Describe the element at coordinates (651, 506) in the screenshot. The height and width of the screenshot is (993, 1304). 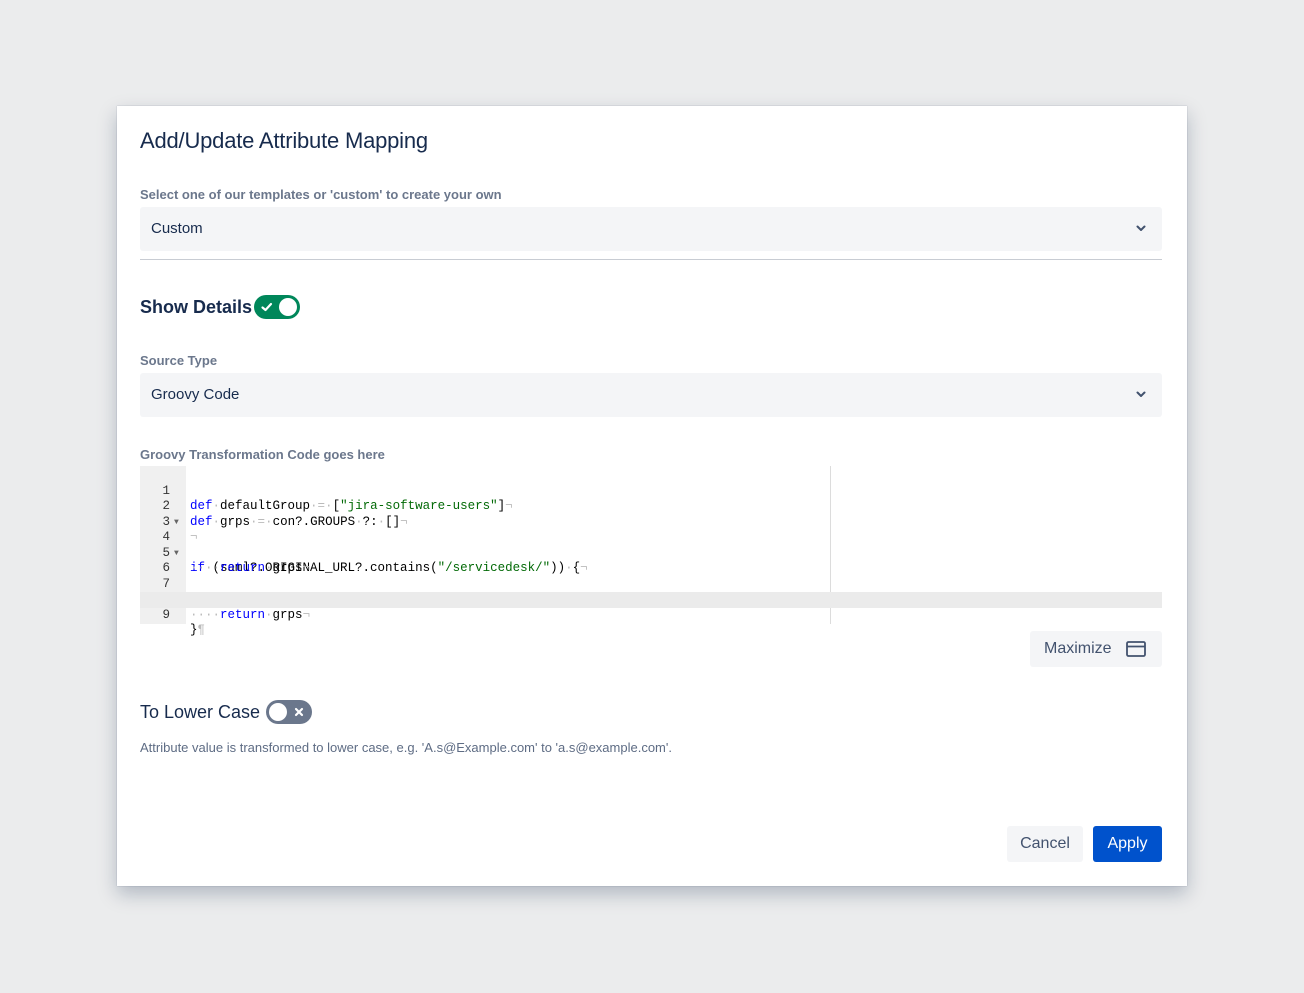
I see `code-line: 2 def·grps·=·con?.GROUPS·?:·[]¬` at that location.